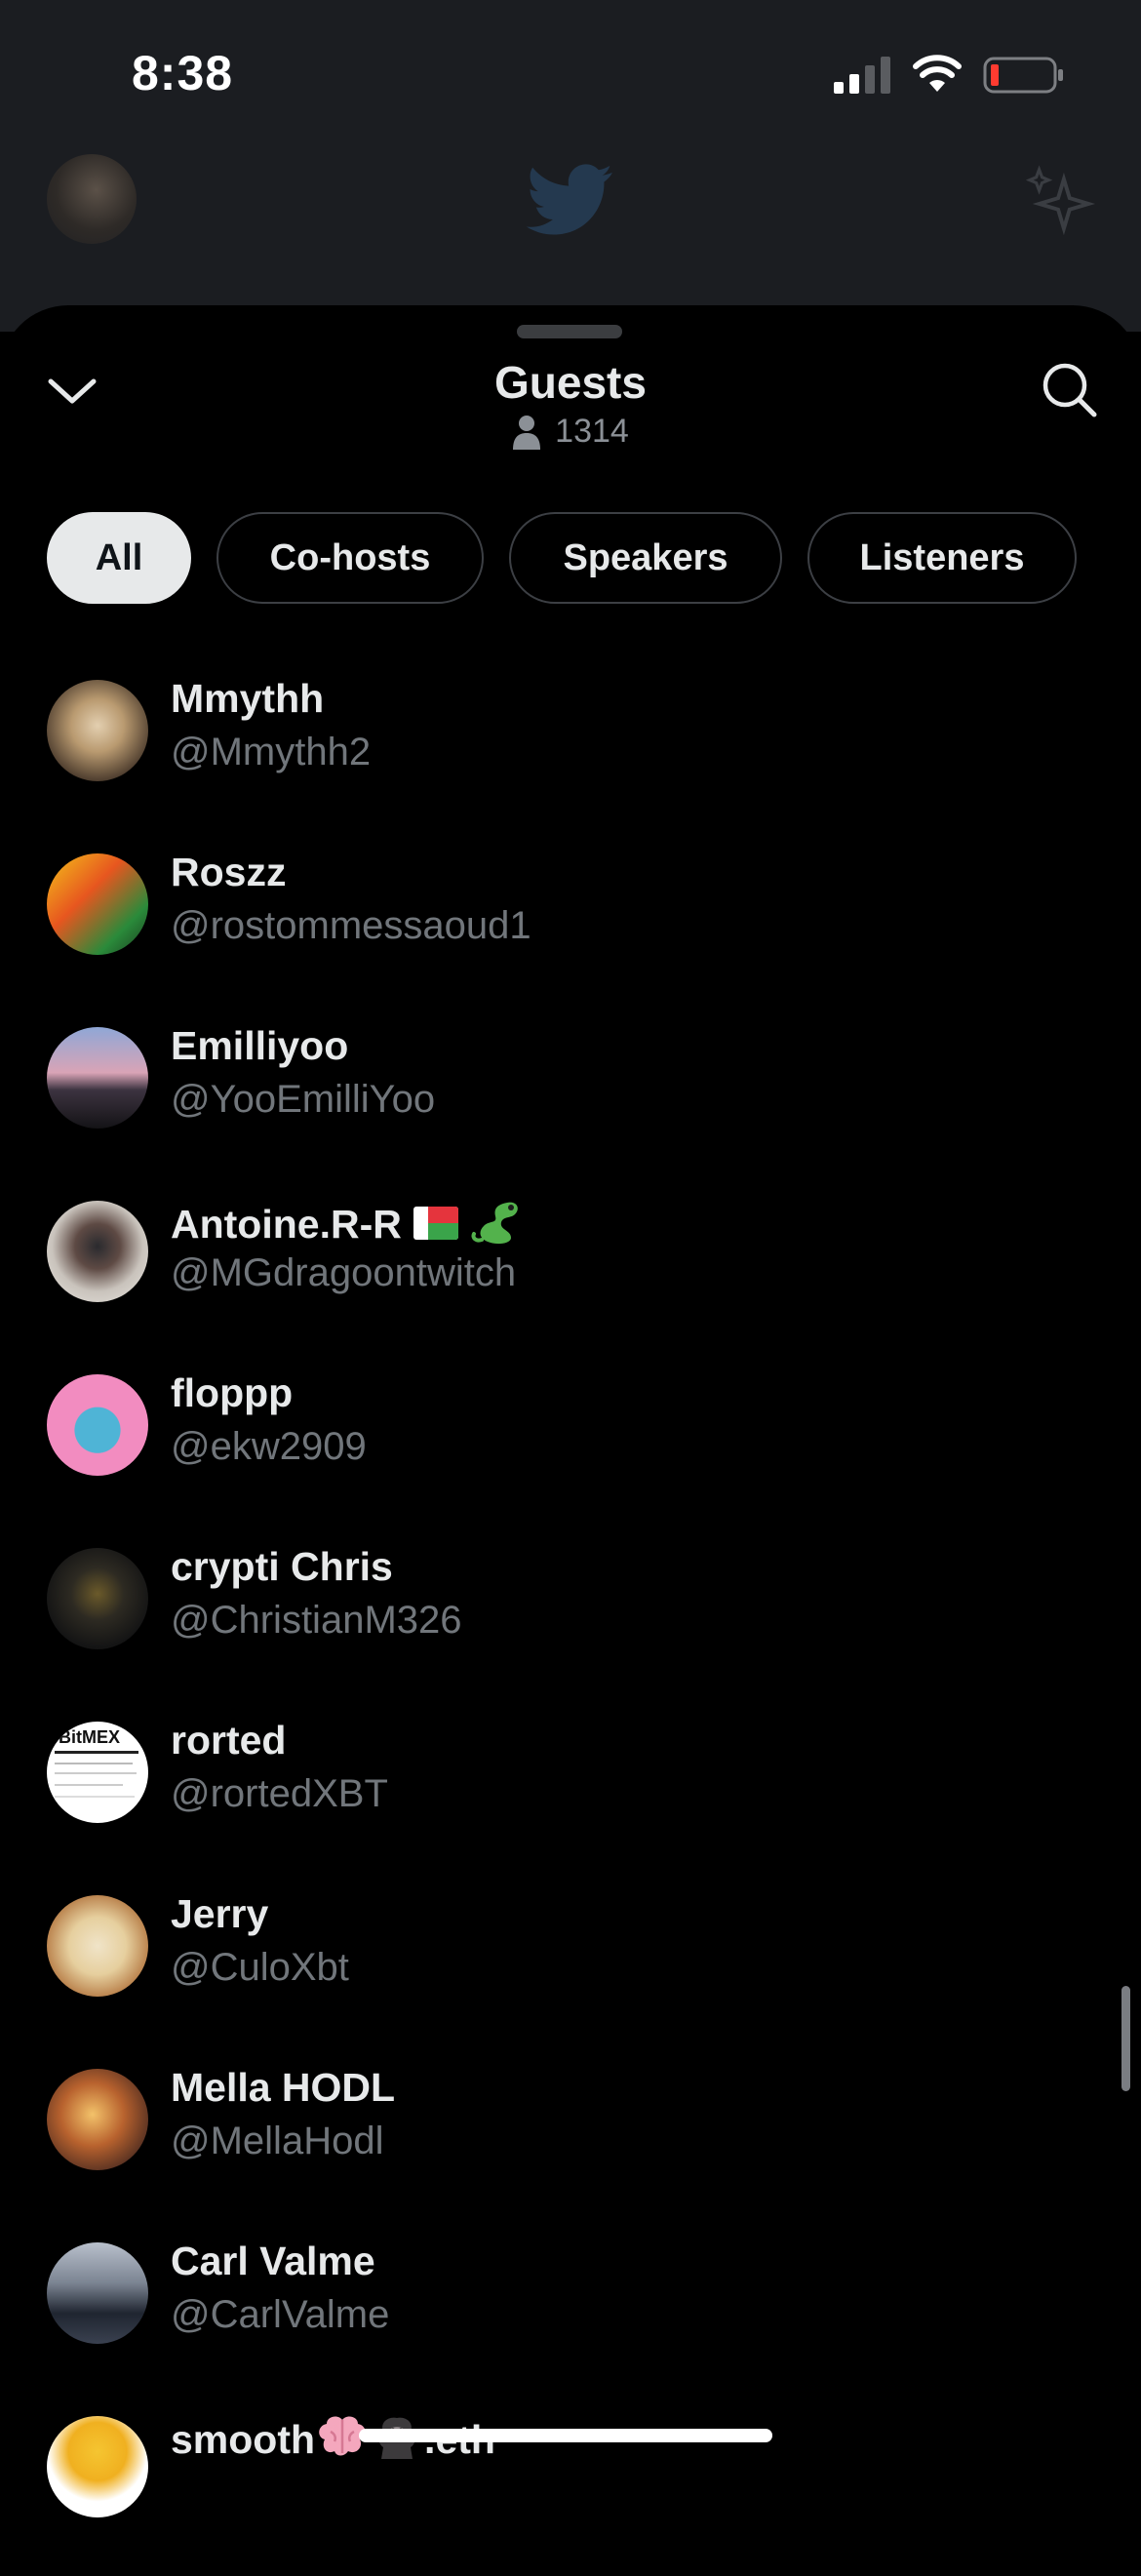 The width and height of the screenshot is (1141, 2576). I want to click on guest-handle: @MellaHodl, so click(277, 2141).